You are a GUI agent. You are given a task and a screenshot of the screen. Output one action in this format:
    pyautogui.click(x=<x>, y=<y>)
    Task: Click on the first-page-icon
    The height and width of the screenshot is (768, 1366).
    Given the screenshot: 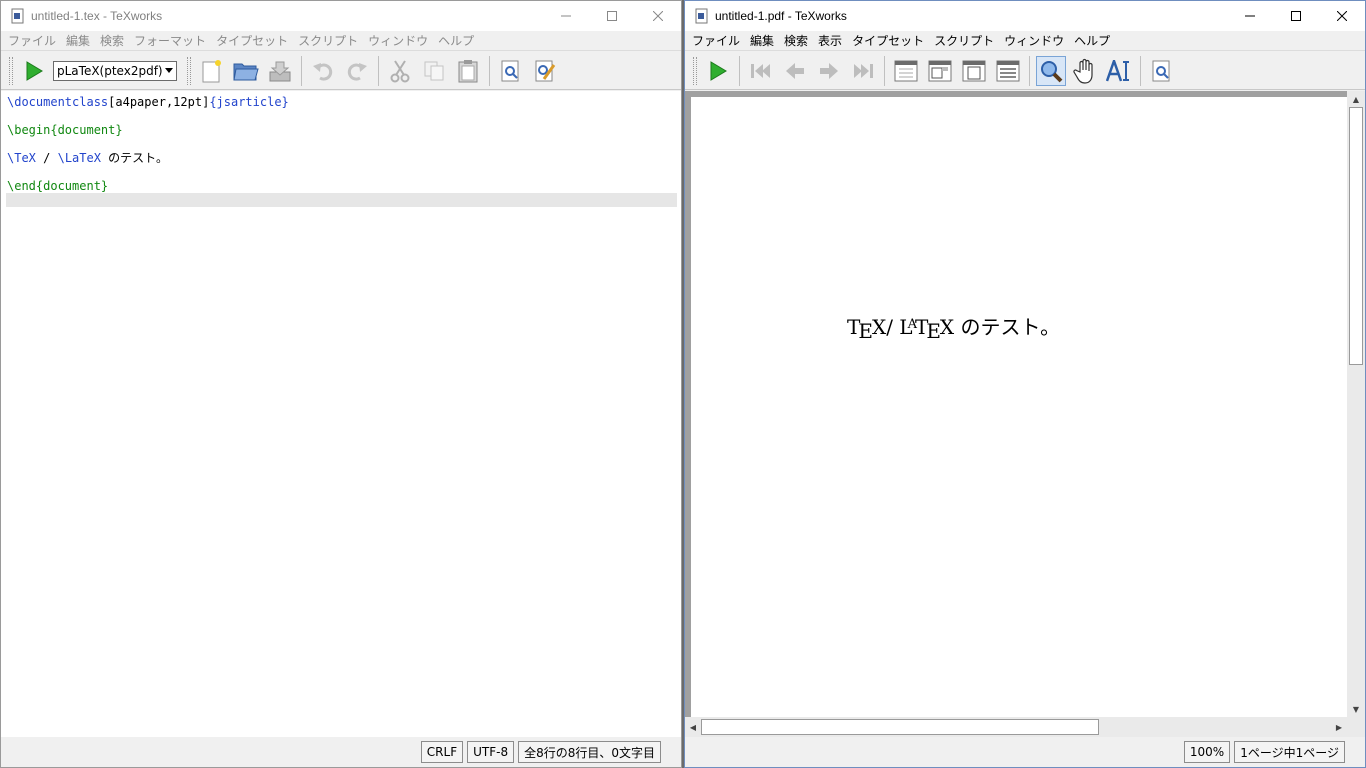 What is the action you would take?
    pyautogui.click(x=760, y=70)
    